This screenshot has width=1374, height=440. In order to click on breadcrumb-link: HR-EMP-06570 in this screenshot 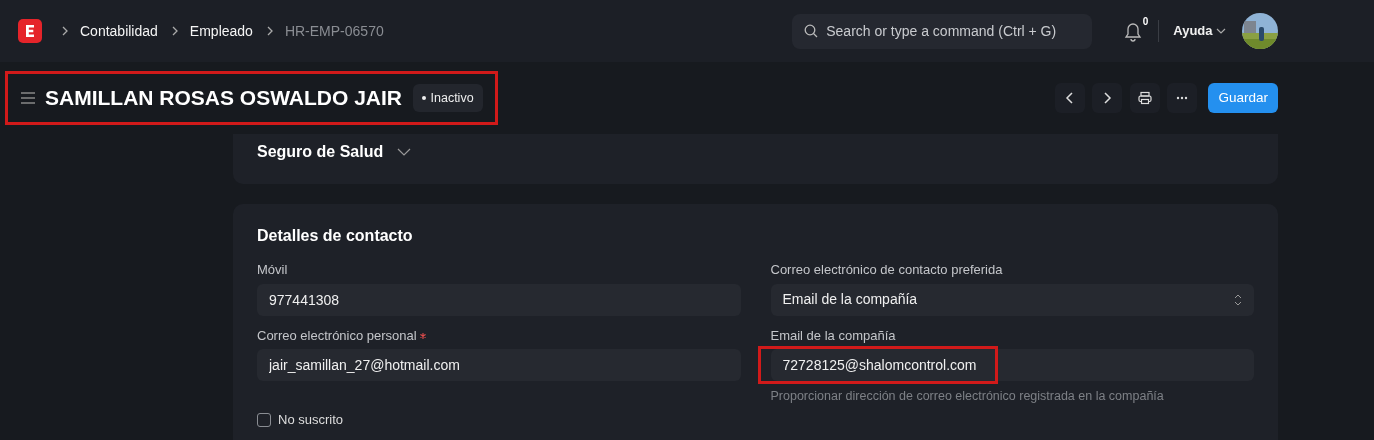, I will do `click(334, 31)`.